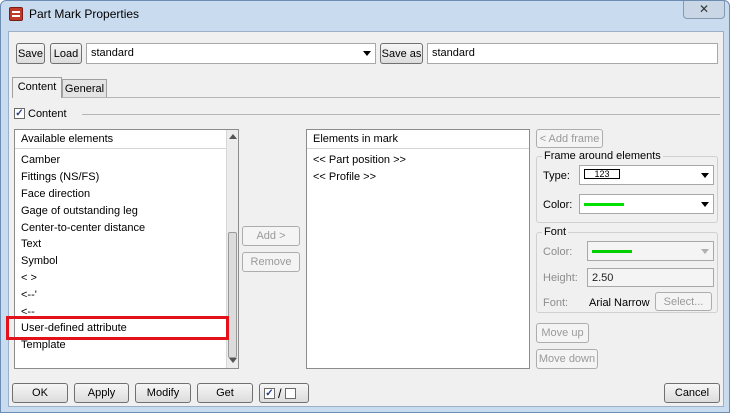 The height and width of the screenshot is (413, 730). What do you see at coordinates (572, 53) in the screenshot?
I see `save-as-input: standard` at bounding box center [572, 53].